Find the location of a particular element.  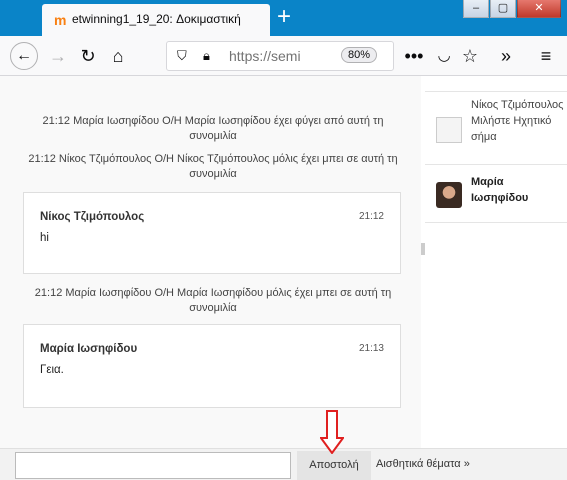

overflow-chevron-icon: » is located at coordinates (506, 56).